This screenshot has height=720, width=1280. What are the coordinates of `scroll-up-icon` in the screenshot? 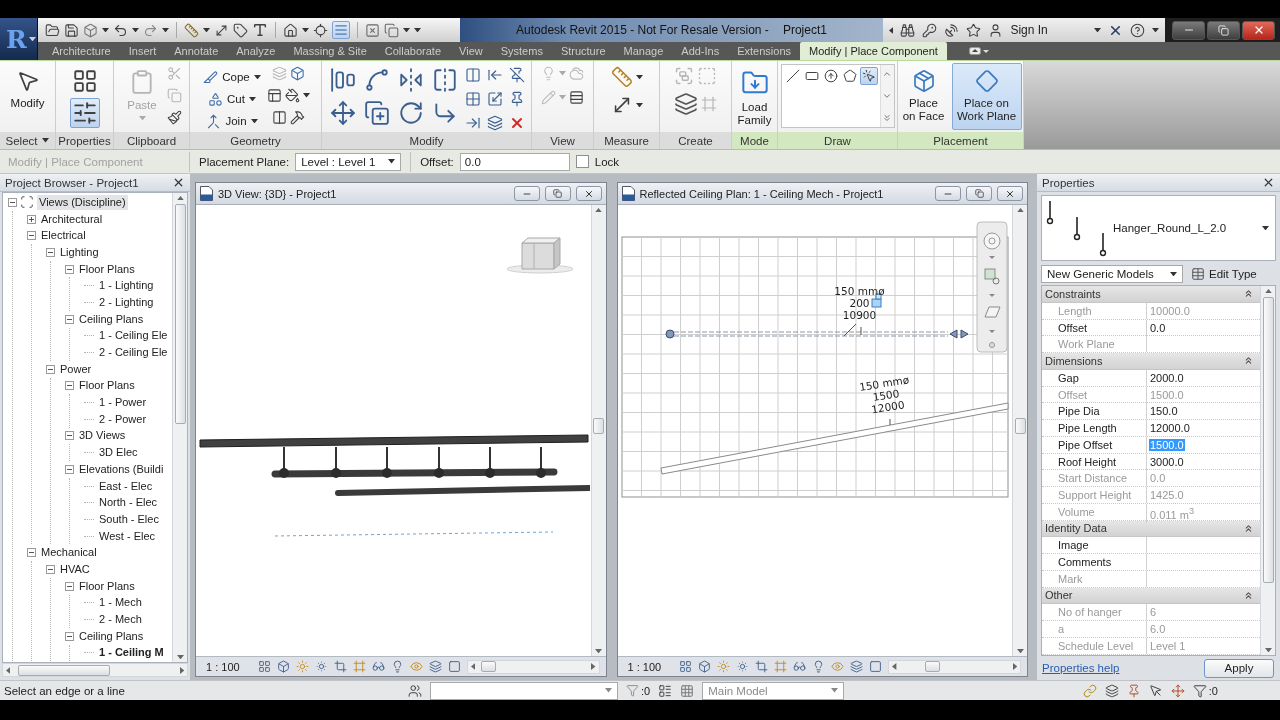 It's located at (887, 74).